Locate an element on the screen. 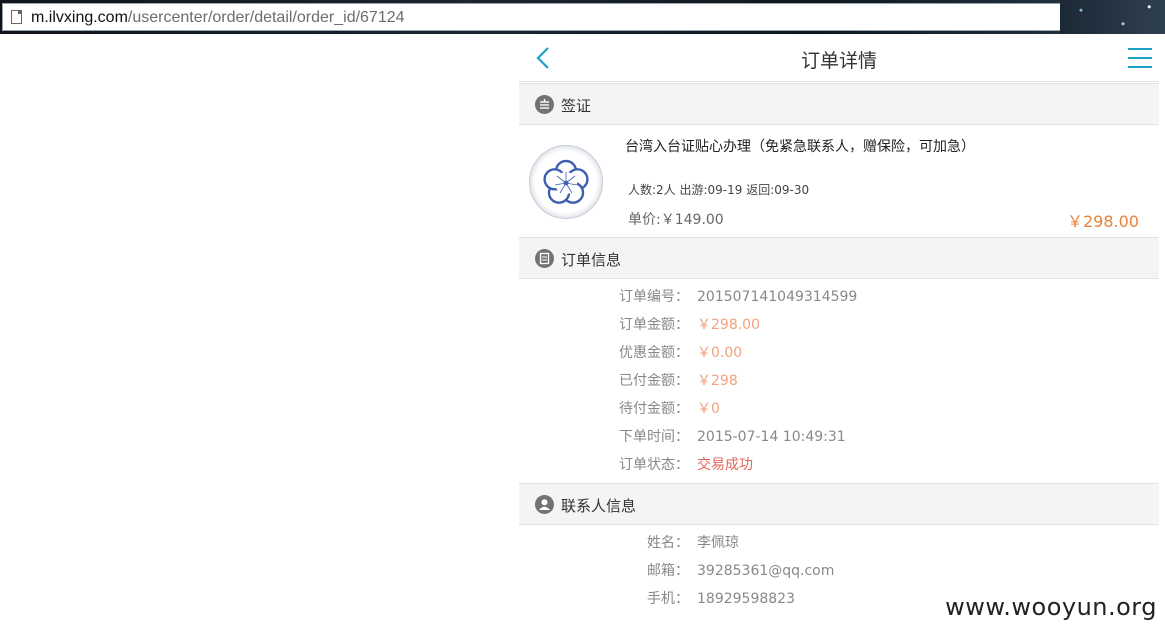 The width and height of the screenshot is (1165, 637). order-amount-label: 订单金额： is located at coordinates (654, 325).